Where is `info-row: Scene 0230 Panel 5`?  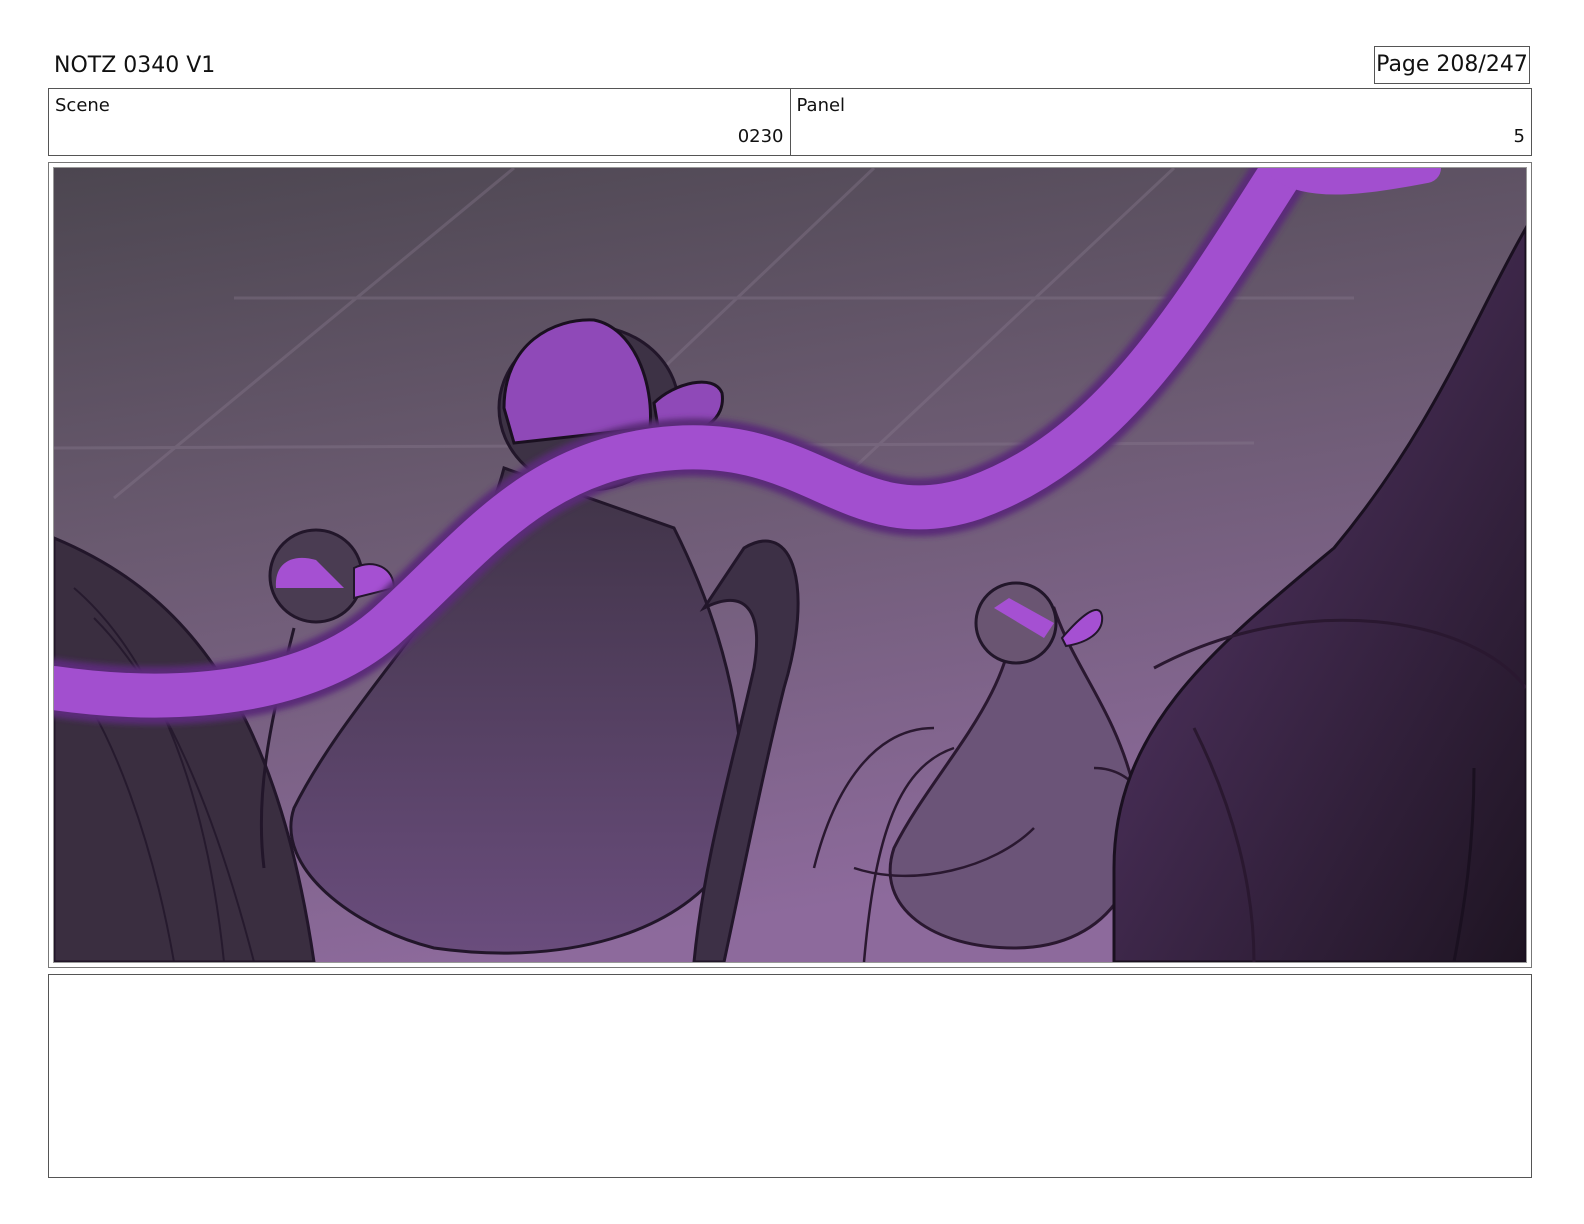
info-row: Scene 0230 Panel 5 is located at coordinates (790, 122).